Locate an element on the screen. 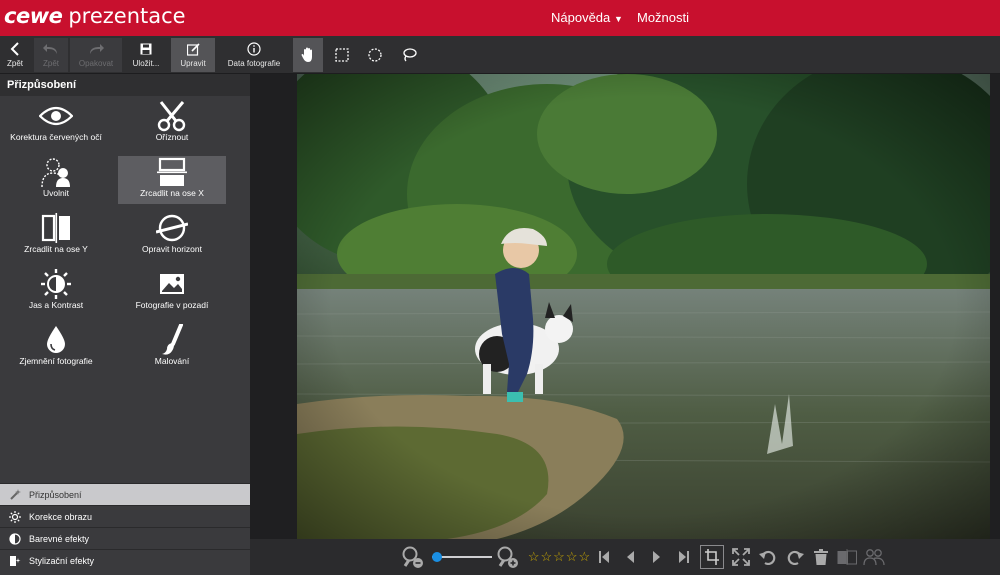 The height and width of the screenshot is (575, 1000). tool-release: Uvolnit is located at coordinates (56, 180).